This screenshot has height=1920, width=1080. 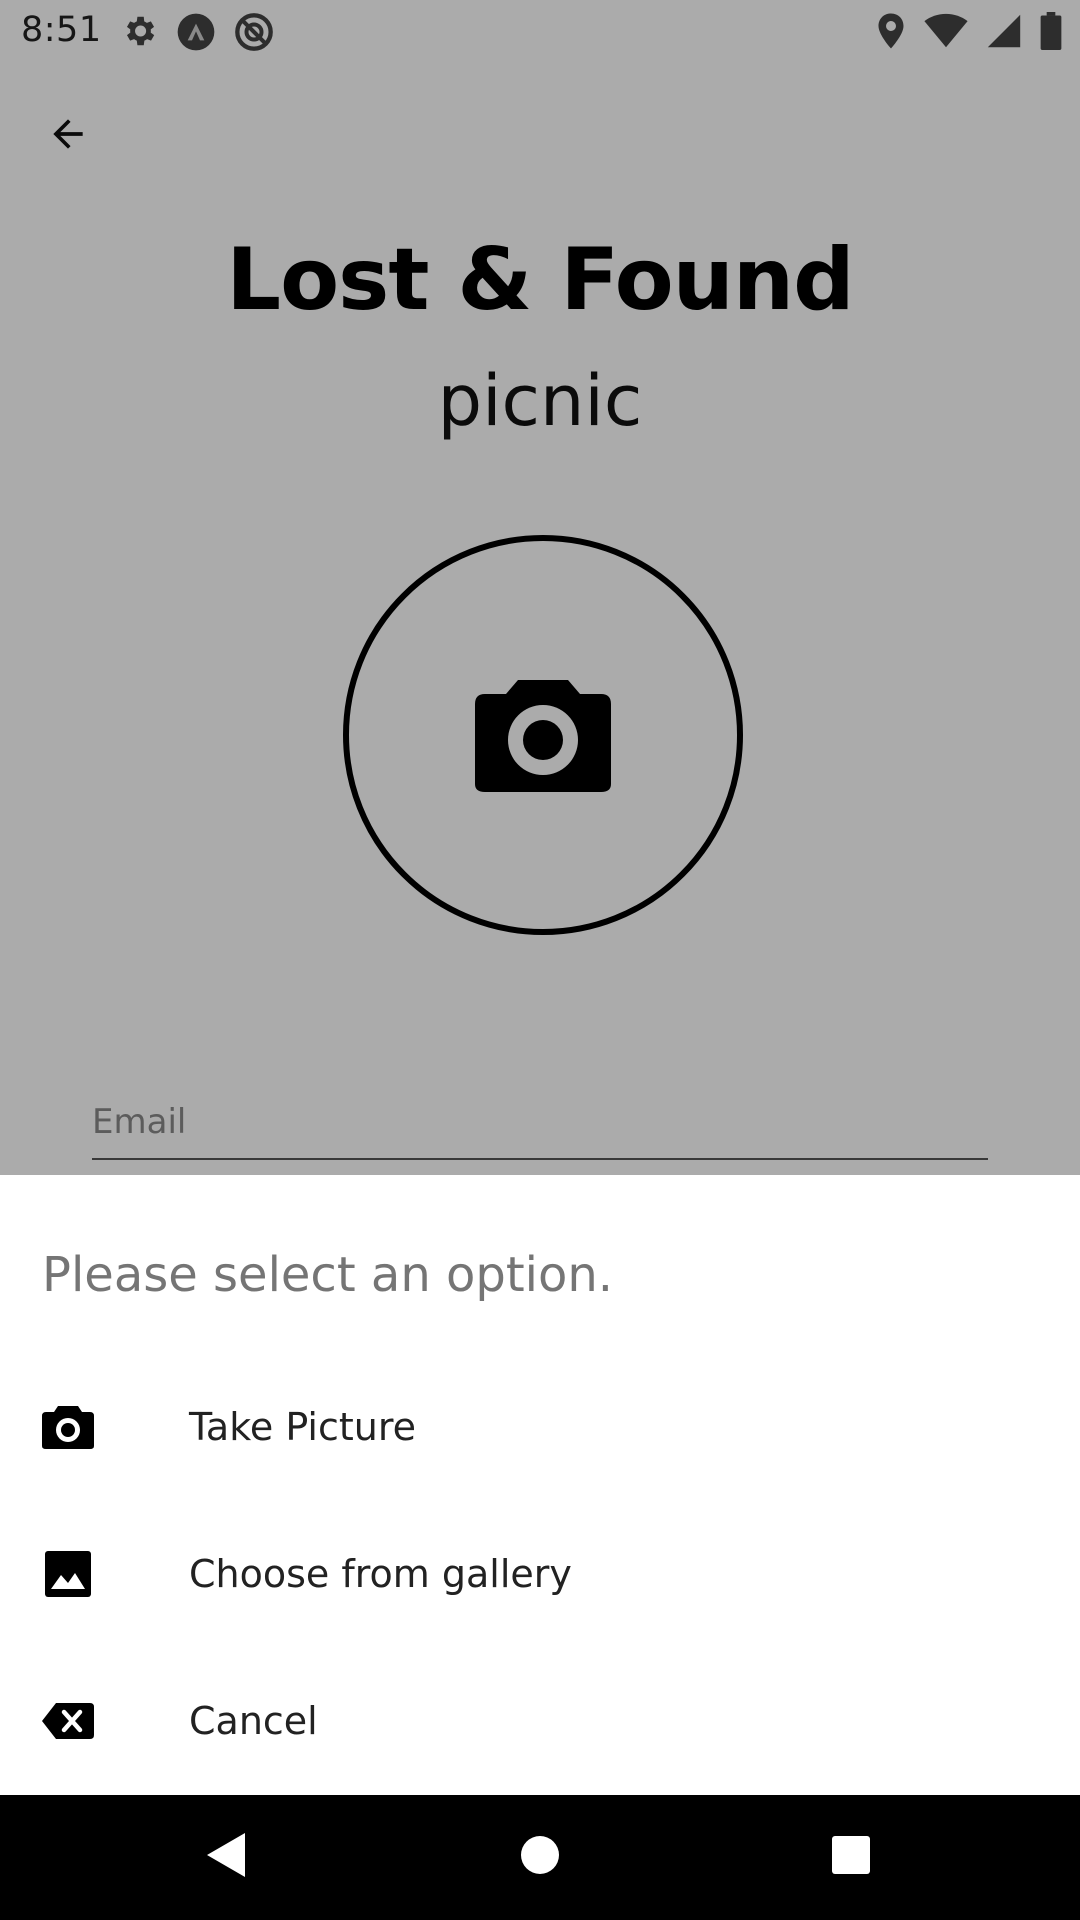 I want to click on take-picture-option: Take Picture, so click(x=540, y=1427).